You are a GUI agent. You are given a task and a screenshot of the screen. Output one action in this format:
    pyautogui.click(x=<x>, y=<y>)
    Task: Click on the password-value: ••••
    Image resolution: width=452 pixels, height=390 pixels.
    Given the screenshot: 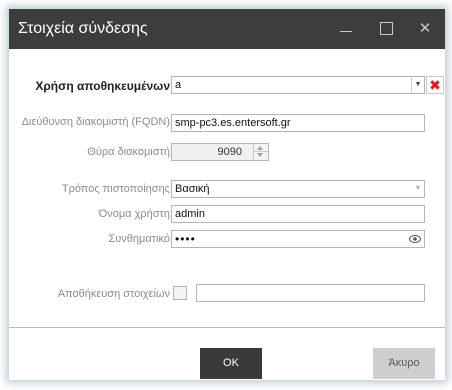 What is the action you would take?
    pyautogui.click(x=185, y=239)
    